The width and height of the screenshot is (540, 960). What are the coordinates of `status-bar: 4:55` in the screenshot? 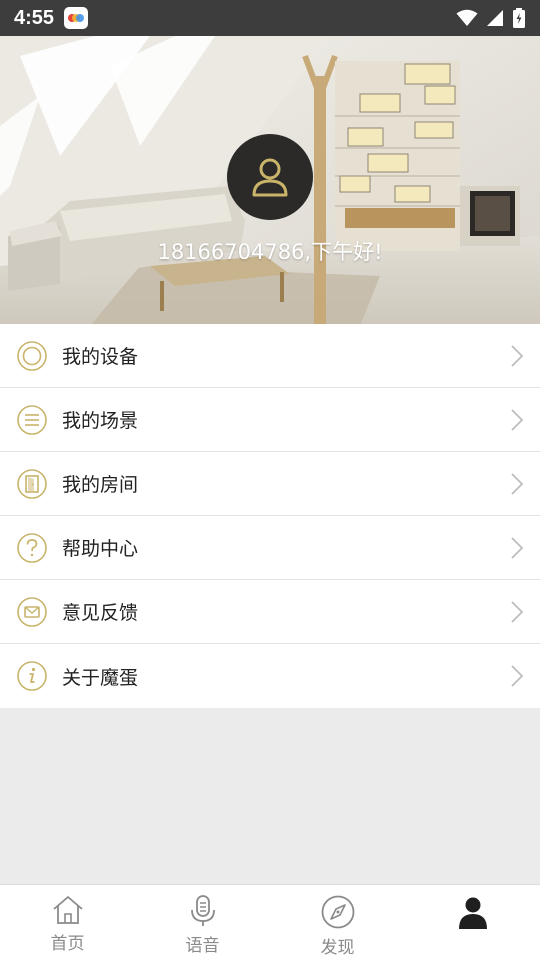 It's located at (270, 18).